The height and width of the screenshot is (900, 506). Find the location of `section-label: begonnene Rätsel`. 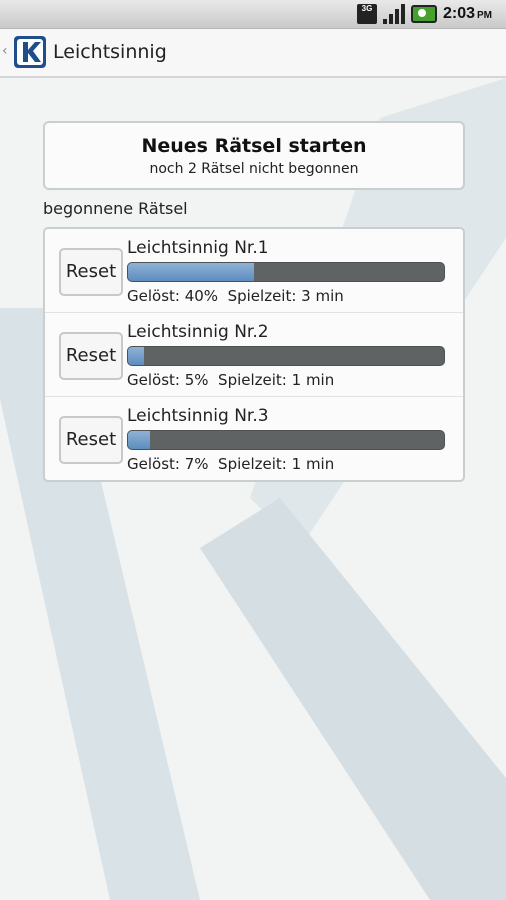

section-label: begonnene Rätsel is located at coordinates (115, 208).